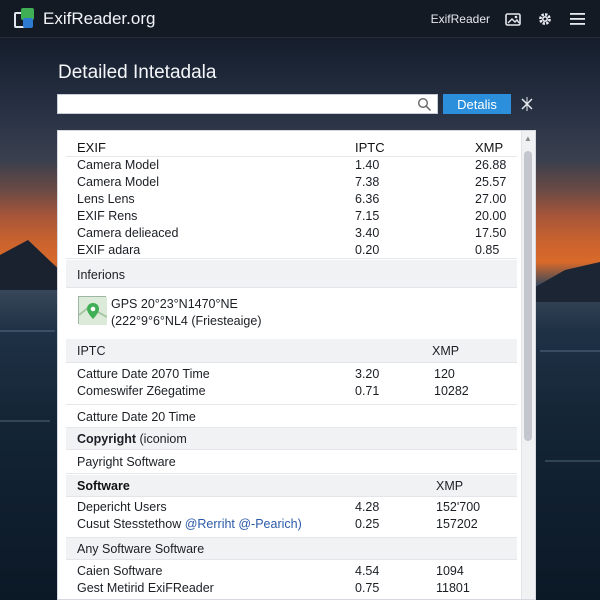 This screenshot has width=600, height=600. Describe the element at coordinates (367, 165) in the screenshot. I see `row-iptc-value: 1.40` at that location.